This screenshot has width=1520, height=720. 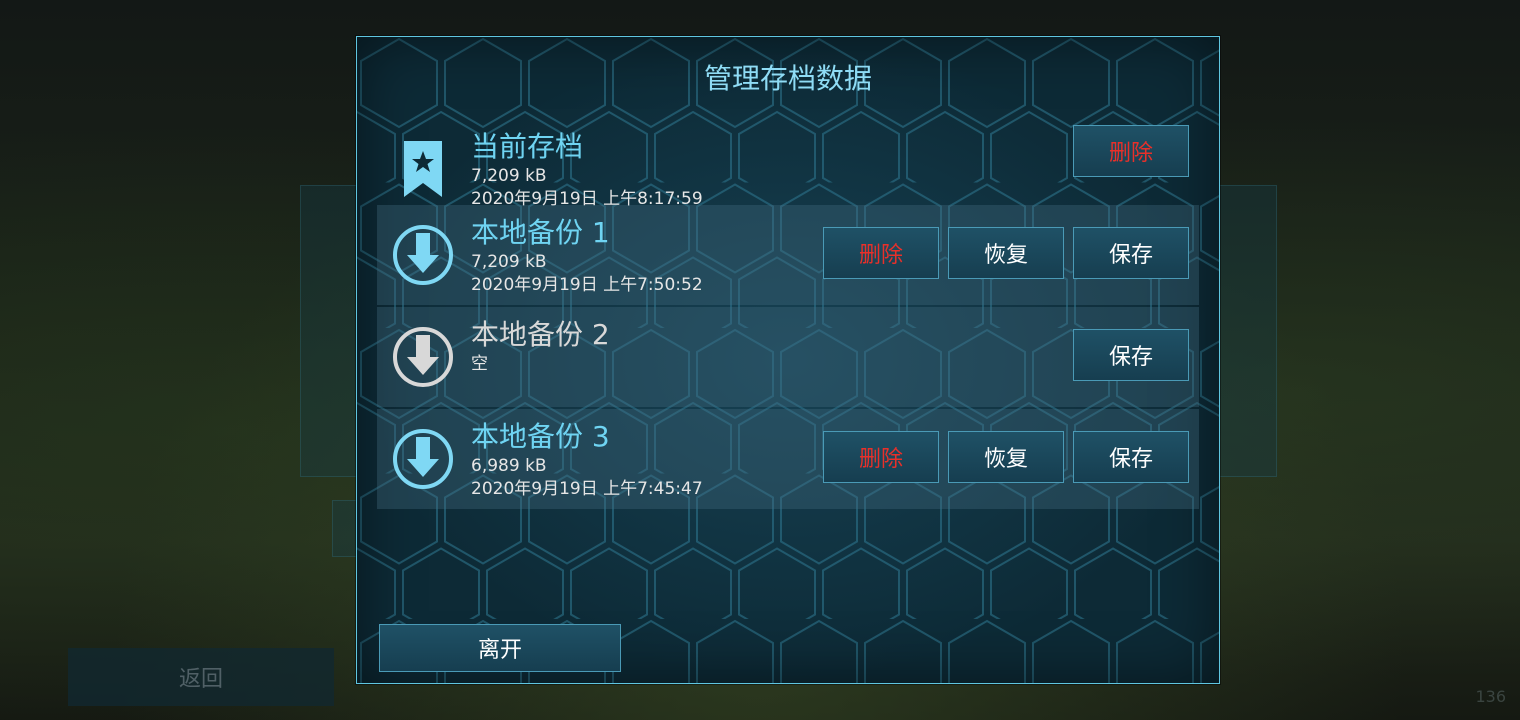 What do you see at coordinates (587, 285) in the screenshot?
I see `backup-date: 2020年9月19日 上午7:50:52` at bounding box center [587, 285].